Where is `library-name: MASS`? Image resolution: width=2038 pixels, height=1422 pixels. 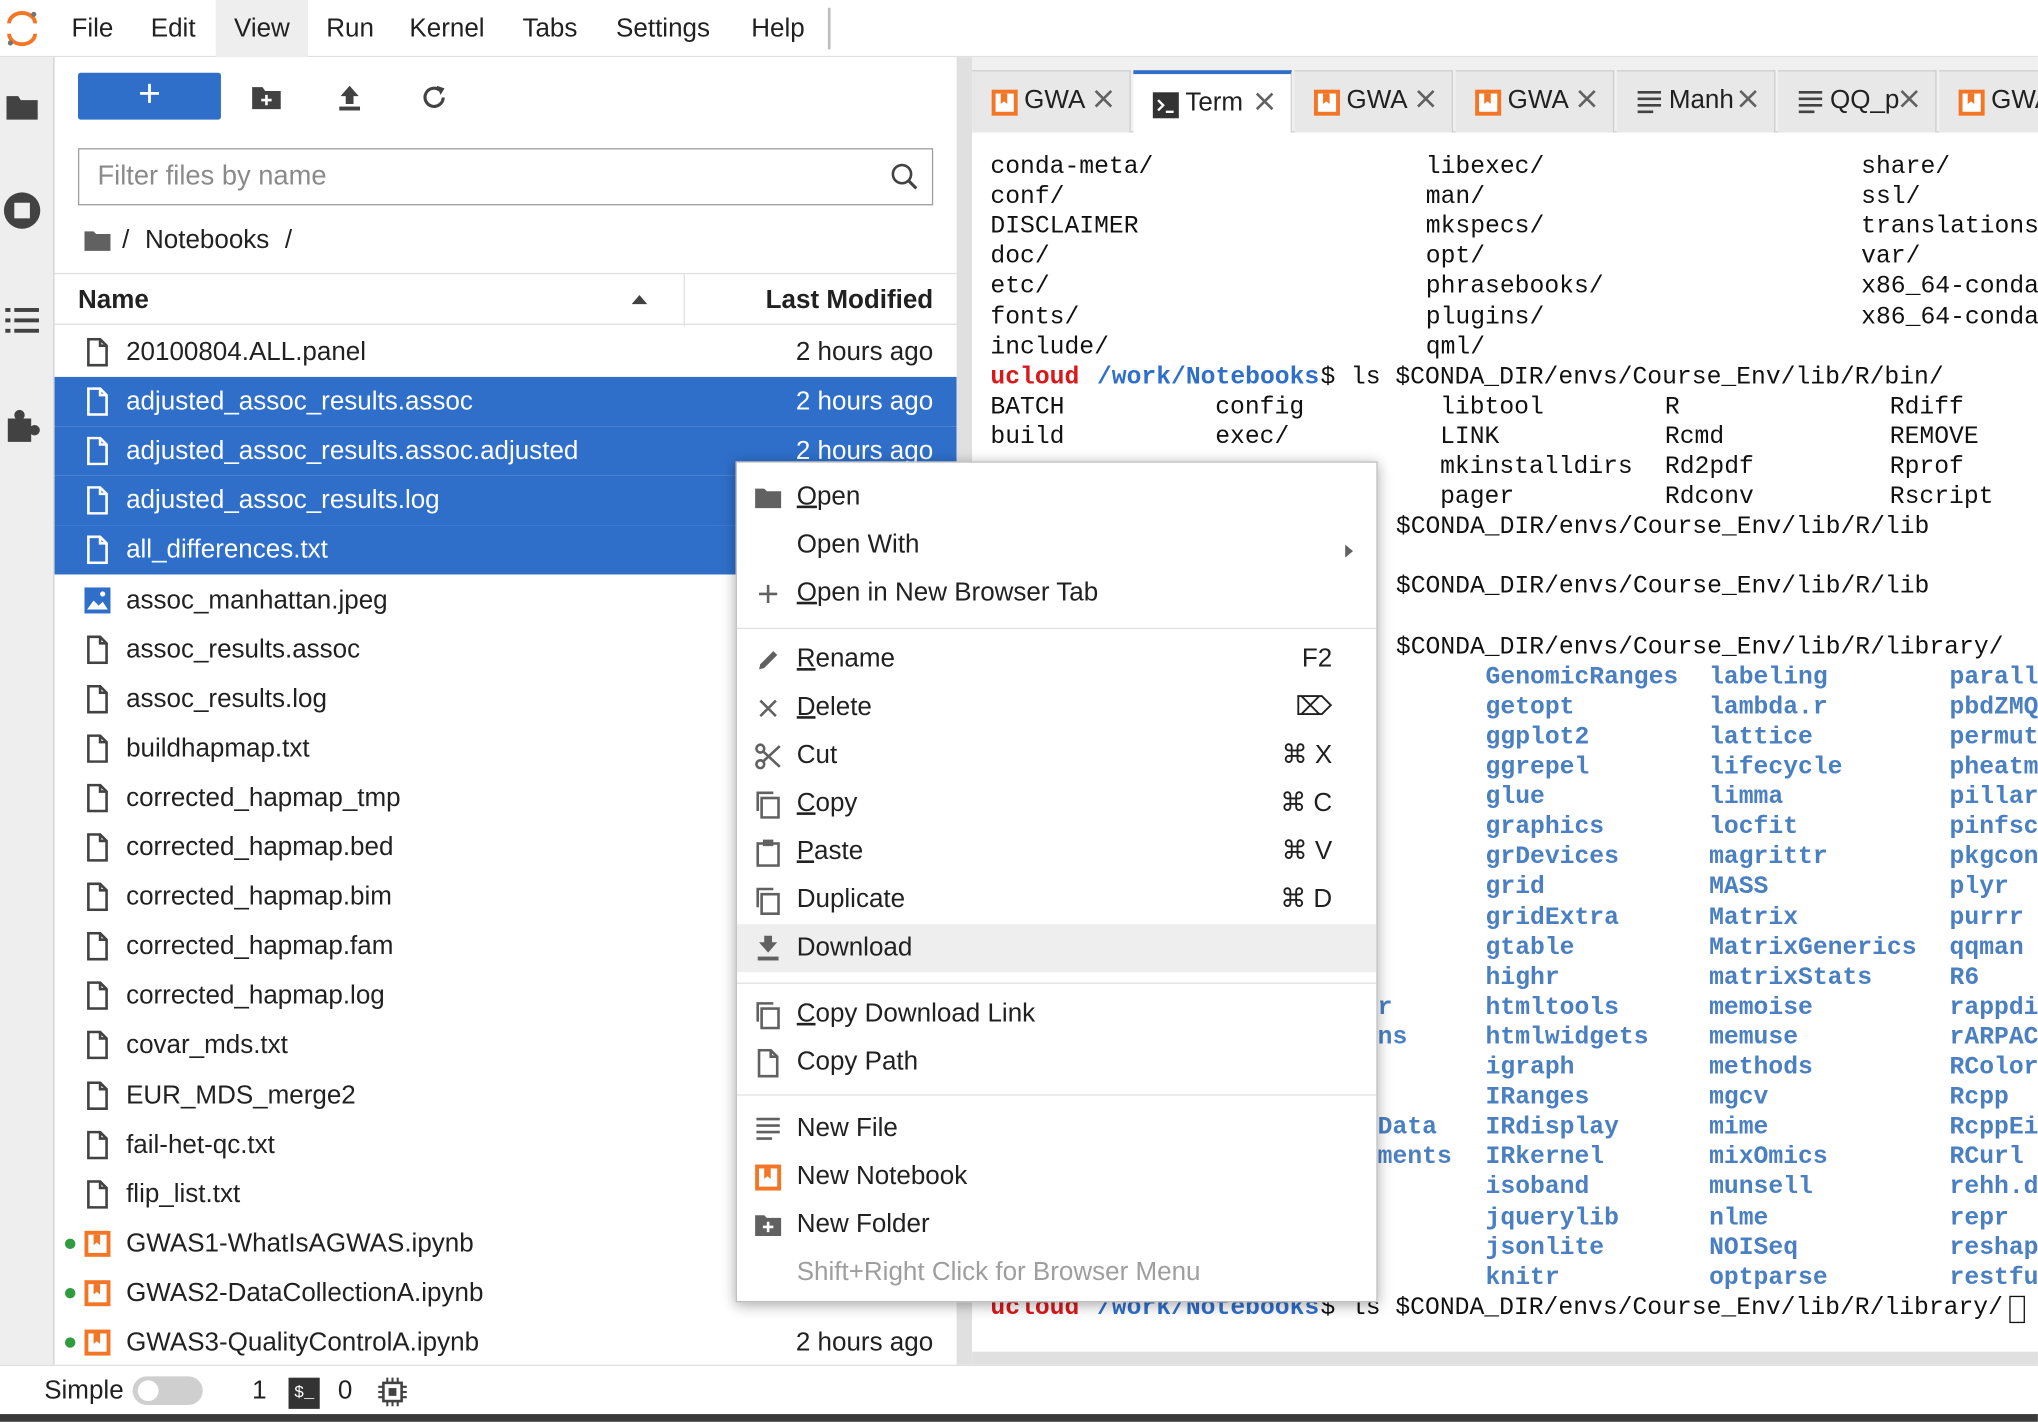
library-name: MASS is located at coordinates (1739, 887).